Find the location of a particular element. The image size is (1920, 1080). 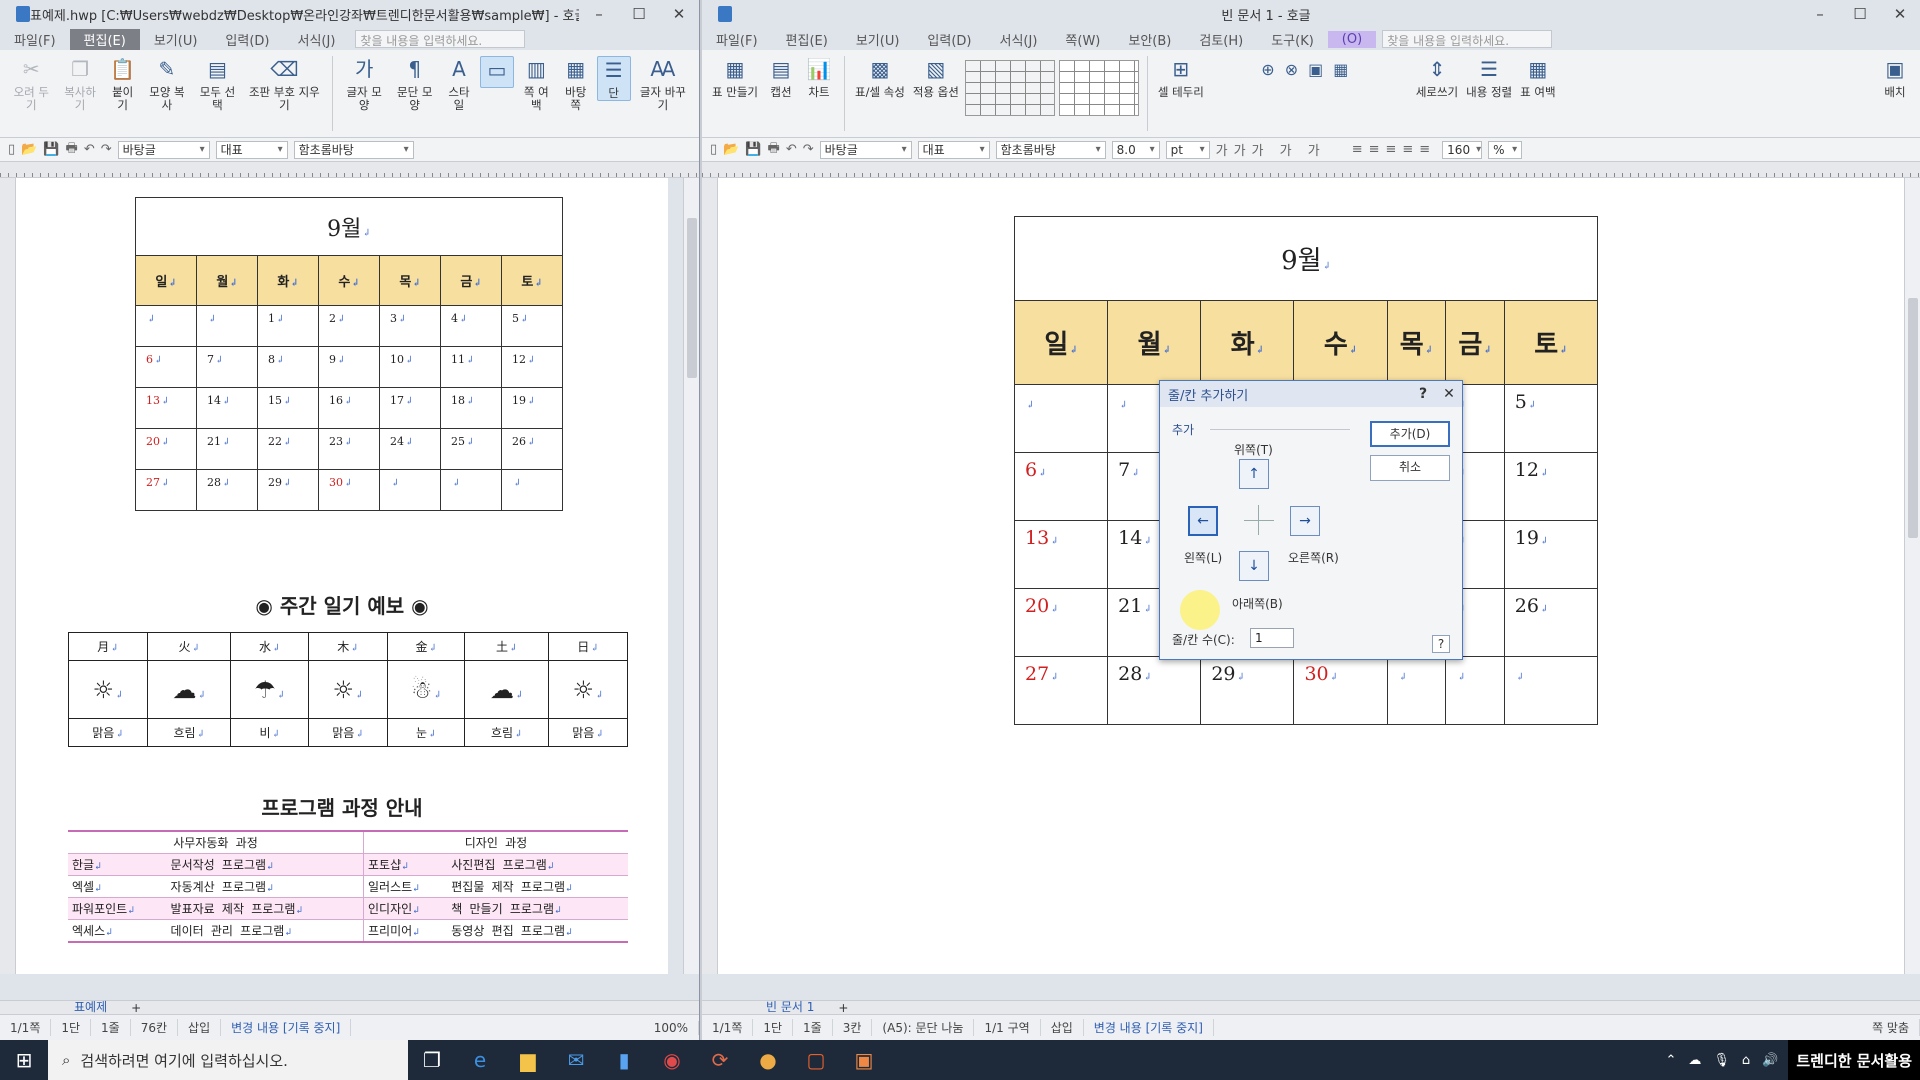

arrange-button: ▣ 배치 is located at coordinates (1895, 77).